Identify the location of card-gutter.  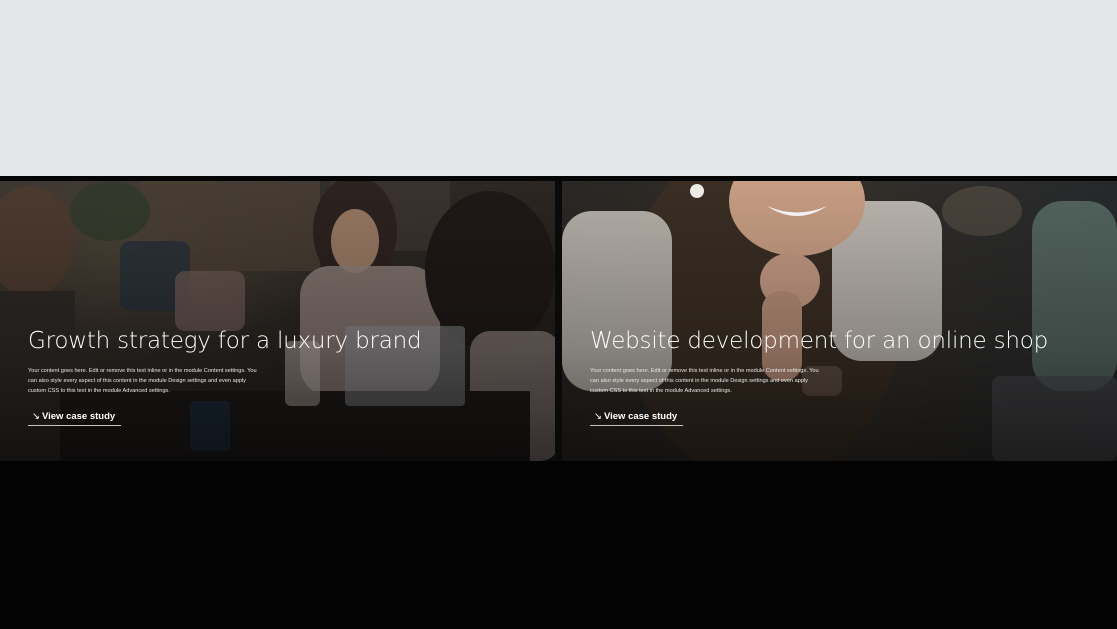
(558, 321).